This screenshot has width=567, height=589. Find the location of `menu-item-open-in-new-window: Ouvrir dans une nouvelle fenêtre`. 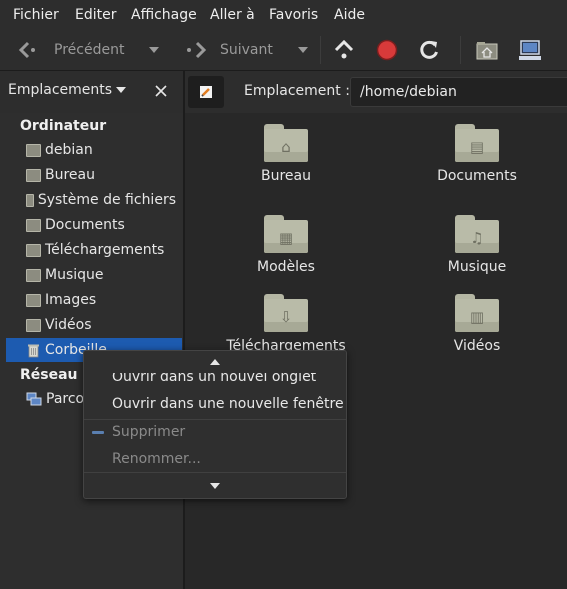

menu-item-open-in-new-window: Ouvrir dans une nouvelle fenêtre is located at coordinates (228, 404).